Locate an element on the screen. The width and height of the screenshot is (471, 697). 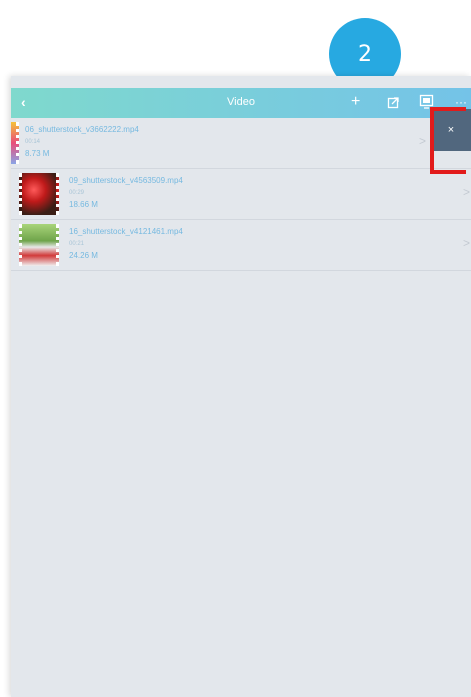
add-icon: + is located at coordinates (355, 102).